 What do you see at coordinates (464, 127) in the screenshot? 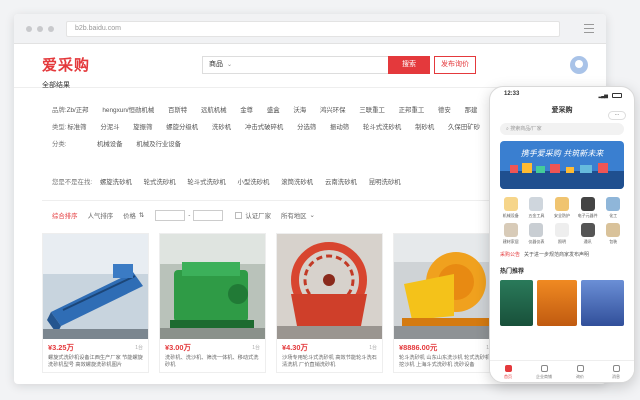
I see `filter-option: 久保田矿砂` at bounding box center [464, 127].